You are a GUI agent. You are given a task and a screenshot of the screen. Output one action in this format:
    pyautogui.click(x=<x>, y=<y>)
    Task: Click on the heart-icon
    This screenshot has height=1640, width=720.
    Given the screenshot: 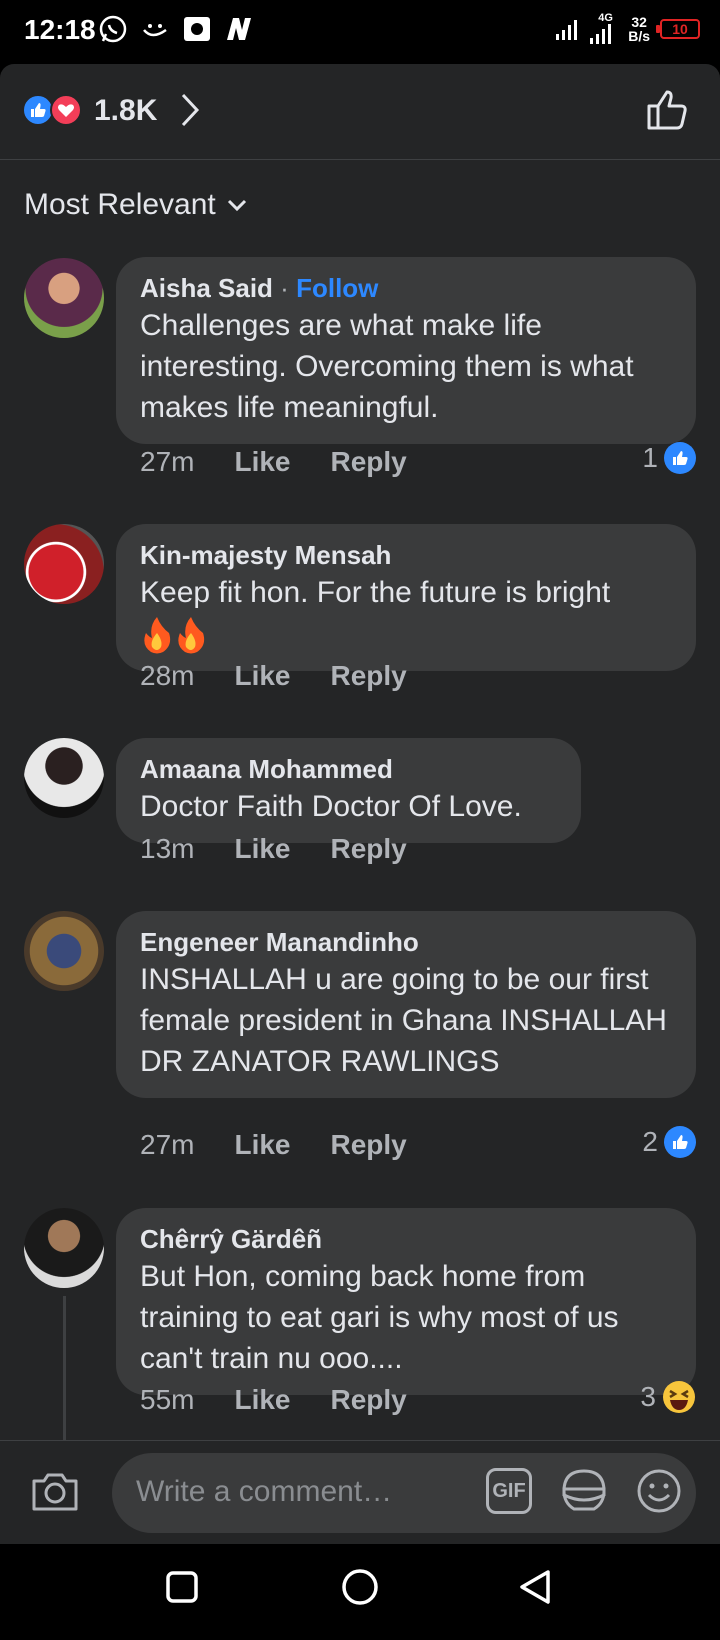 What is the action you would take?
    pyautogui.click(x=66, y=110)
    